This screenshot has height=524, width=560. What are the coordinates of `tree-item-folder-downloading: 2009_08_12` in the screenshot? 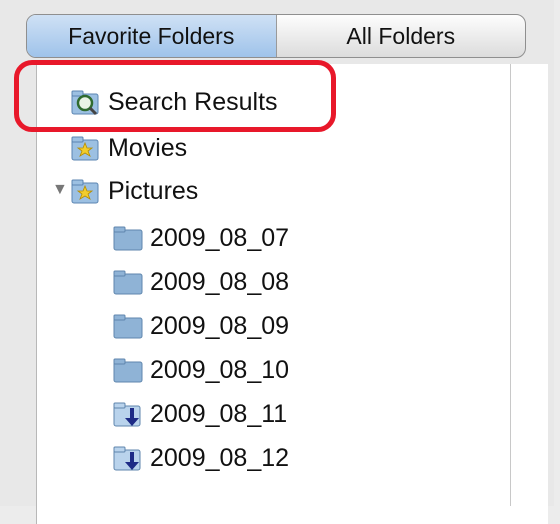 It's located at (200, 458).